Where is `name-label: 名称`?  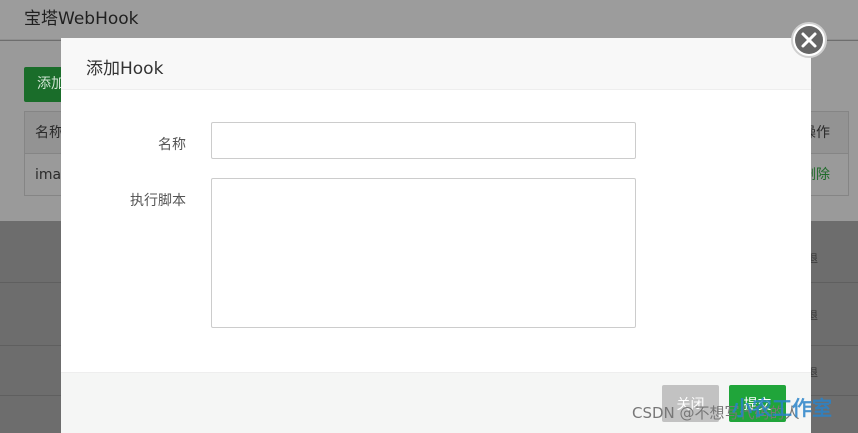 name-label: 名称 is located at coordinates (172, 145).